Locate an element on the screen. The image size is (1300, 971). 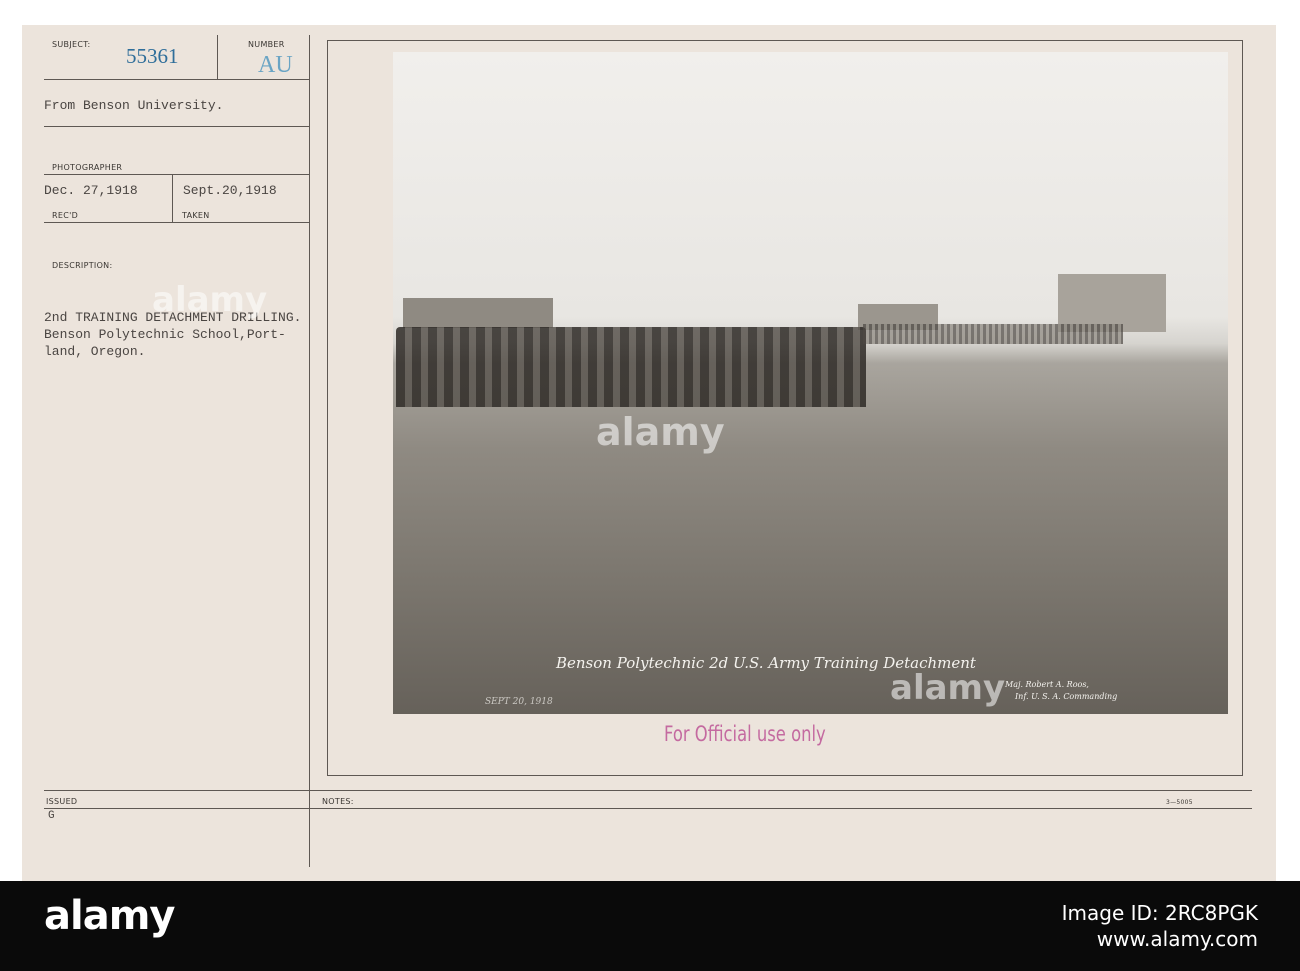
number-code: AU is located at coordinates (275, 65).